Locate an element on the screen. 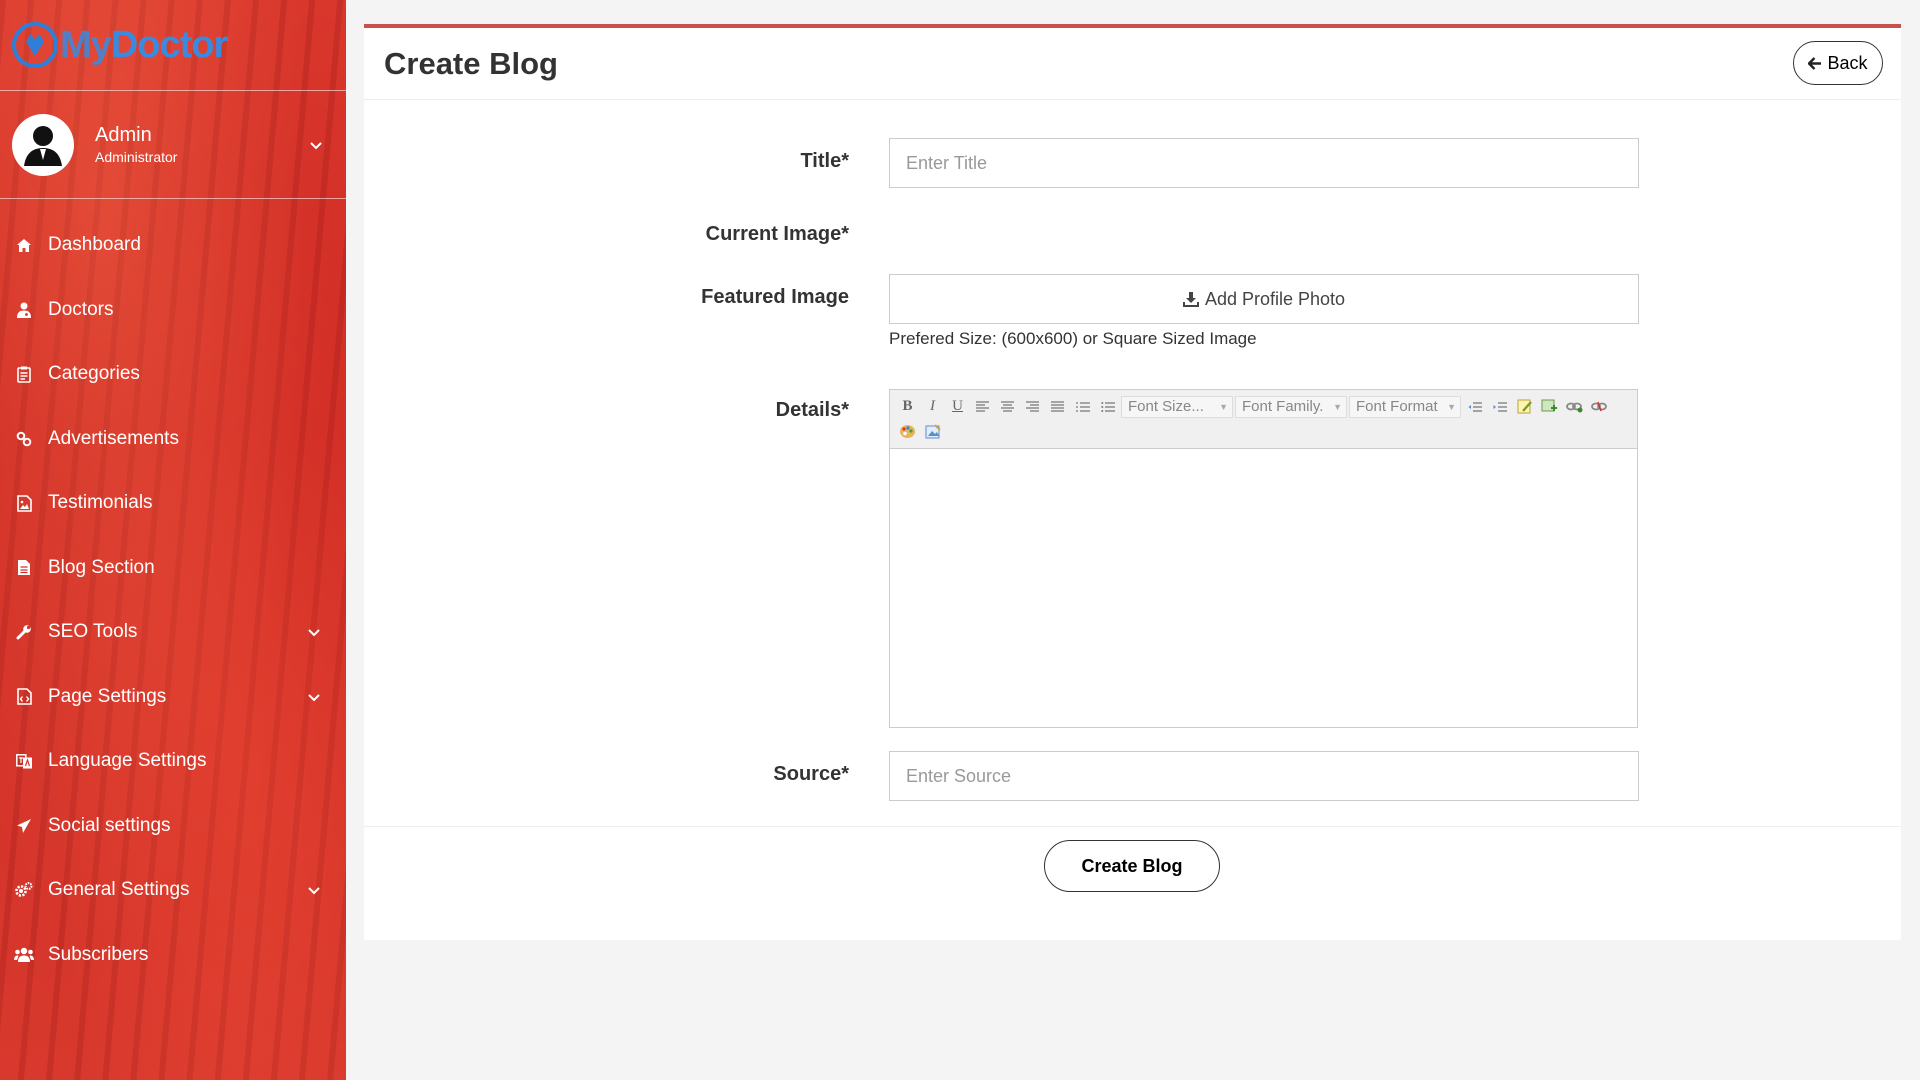  wrench-icon is located at coordinates (24, 632).